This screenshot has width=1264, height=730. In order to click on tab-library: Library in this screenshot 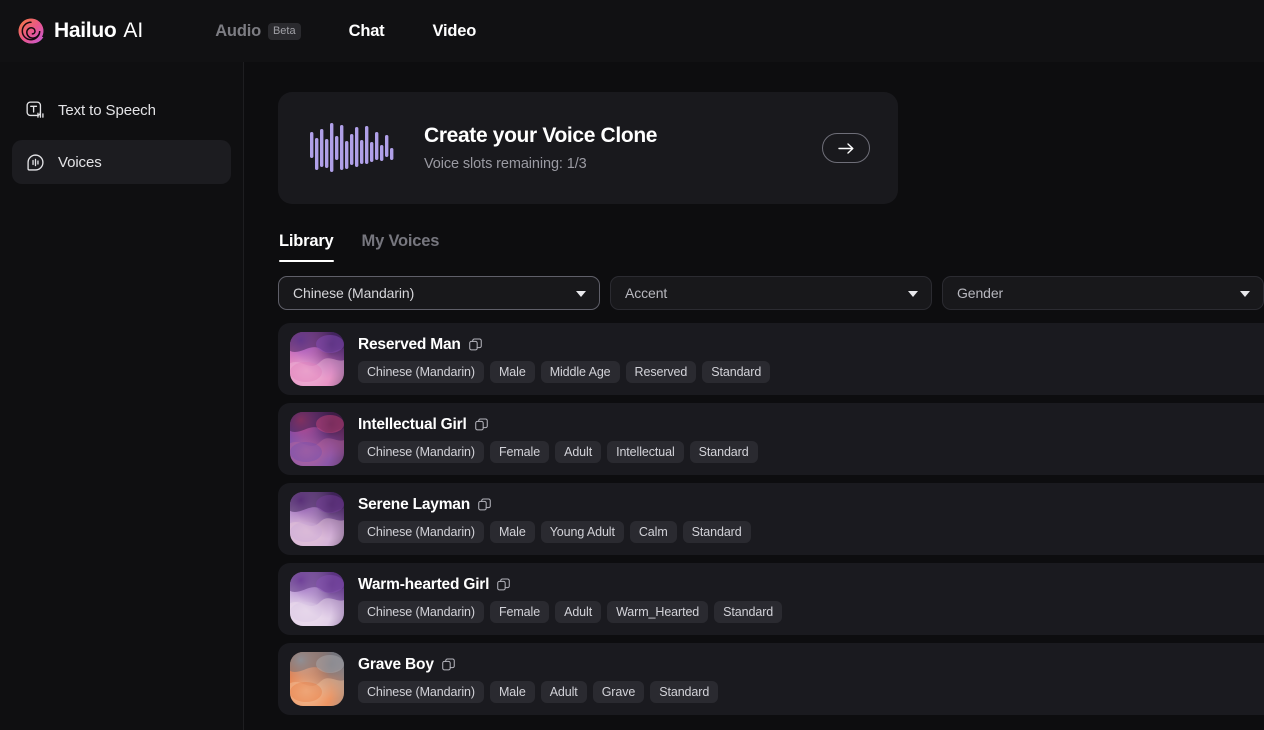, I will do `click(306, 247)`.